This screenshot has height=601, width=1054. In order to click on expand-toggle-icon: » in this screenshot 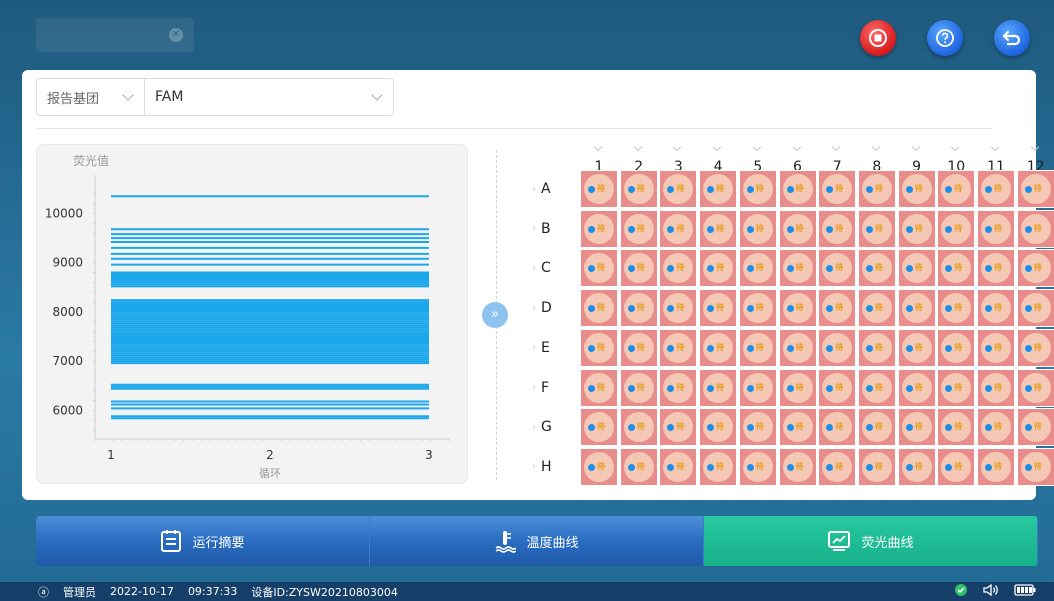, I will do `click(495, 315)`.